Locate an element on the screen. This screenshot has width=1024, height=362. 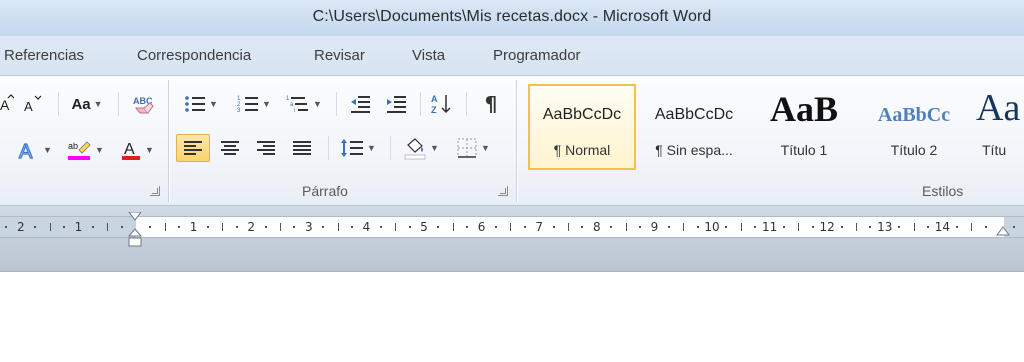
ruler-label: 9 is located at coordinates (654, 227).